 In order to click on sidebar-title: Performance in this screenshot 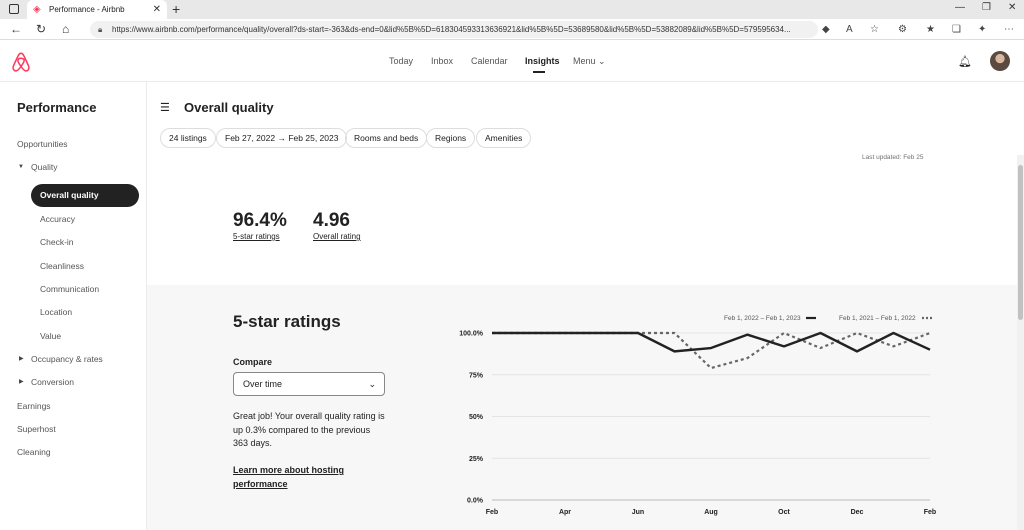, I will do `click(57, 107)`.